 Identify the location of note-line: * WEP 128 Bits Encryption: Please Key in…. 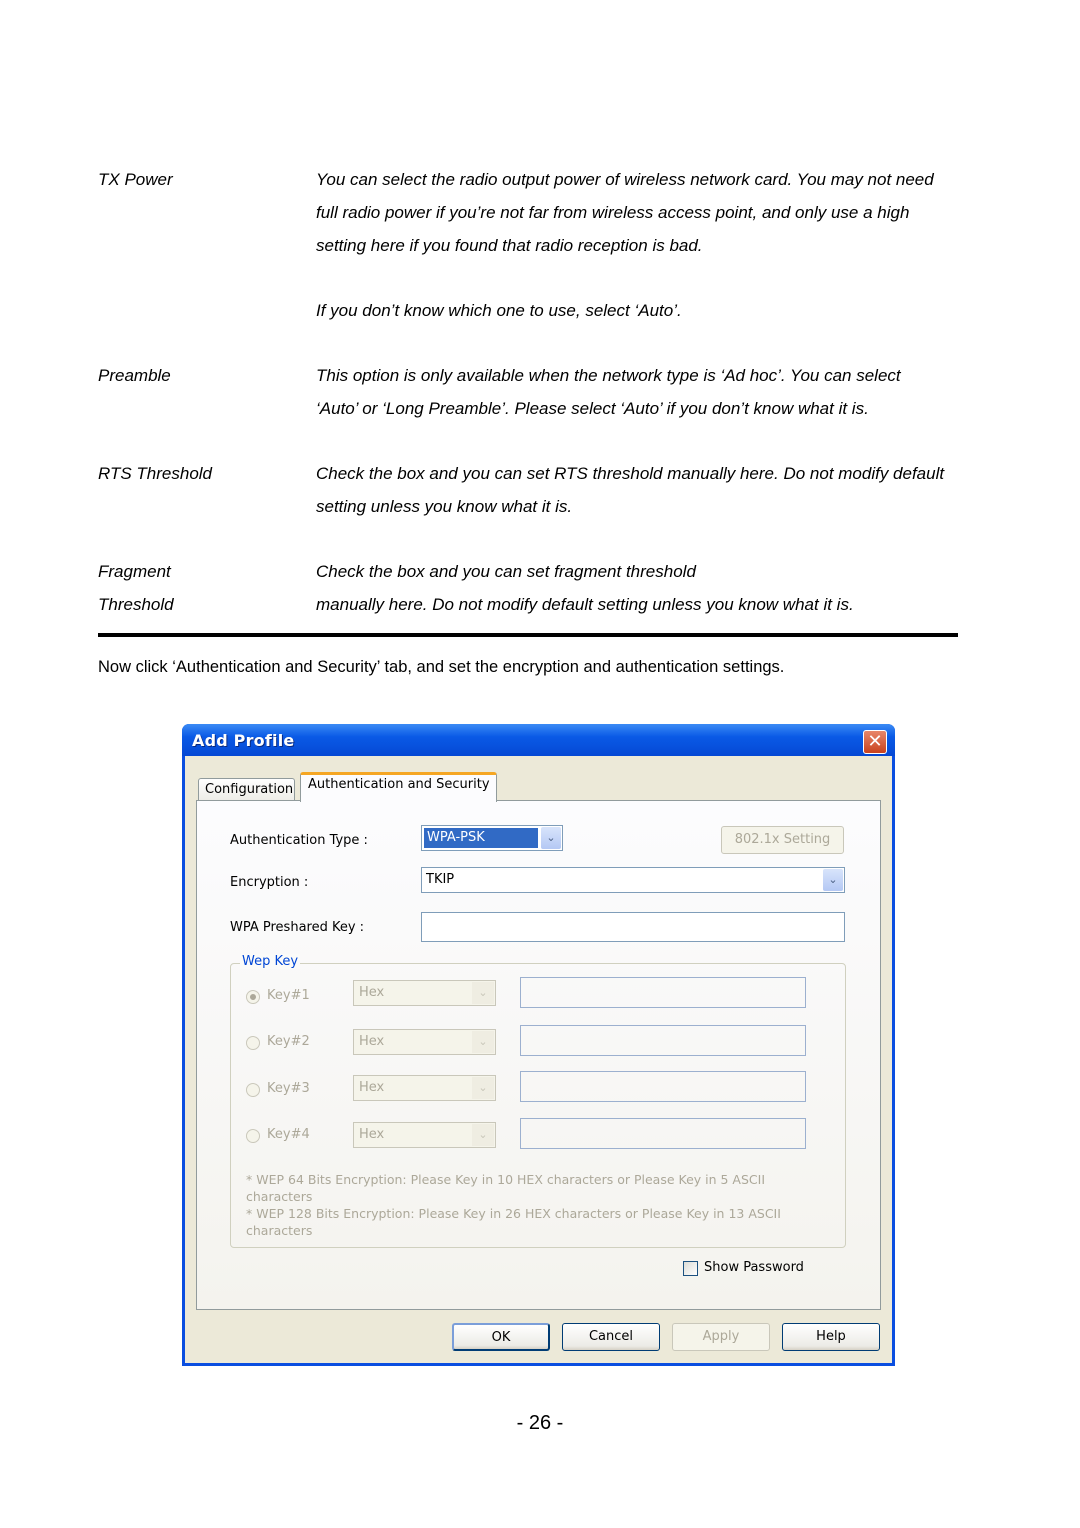
(513, 1213).